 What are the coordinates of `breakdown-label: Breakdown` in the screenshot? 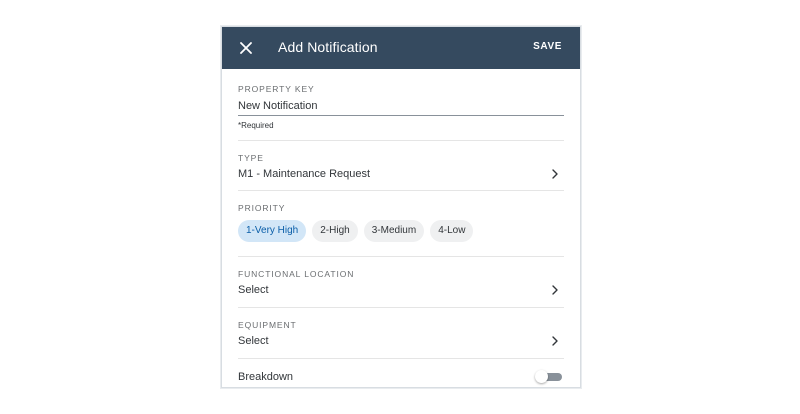 It's located at (266, 377).